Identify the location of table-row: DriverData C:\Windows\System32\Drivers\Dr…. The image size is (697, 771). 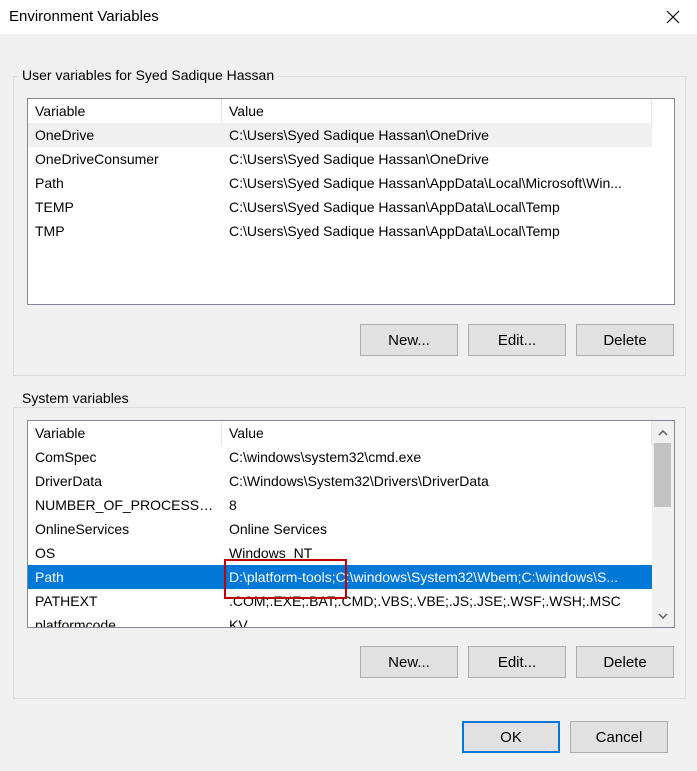
(340, 481).